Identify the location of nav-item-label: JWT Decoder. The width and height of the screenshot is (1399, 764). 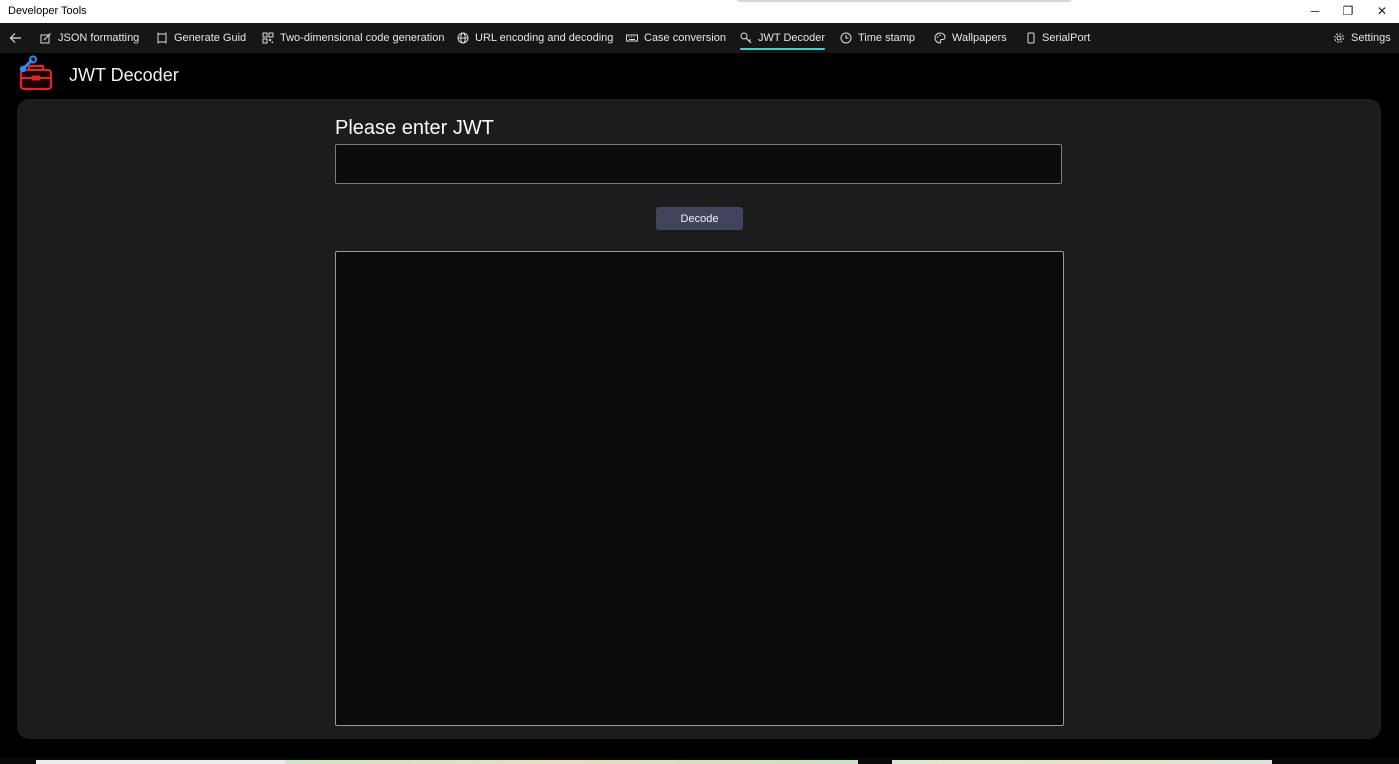
(792, 38).